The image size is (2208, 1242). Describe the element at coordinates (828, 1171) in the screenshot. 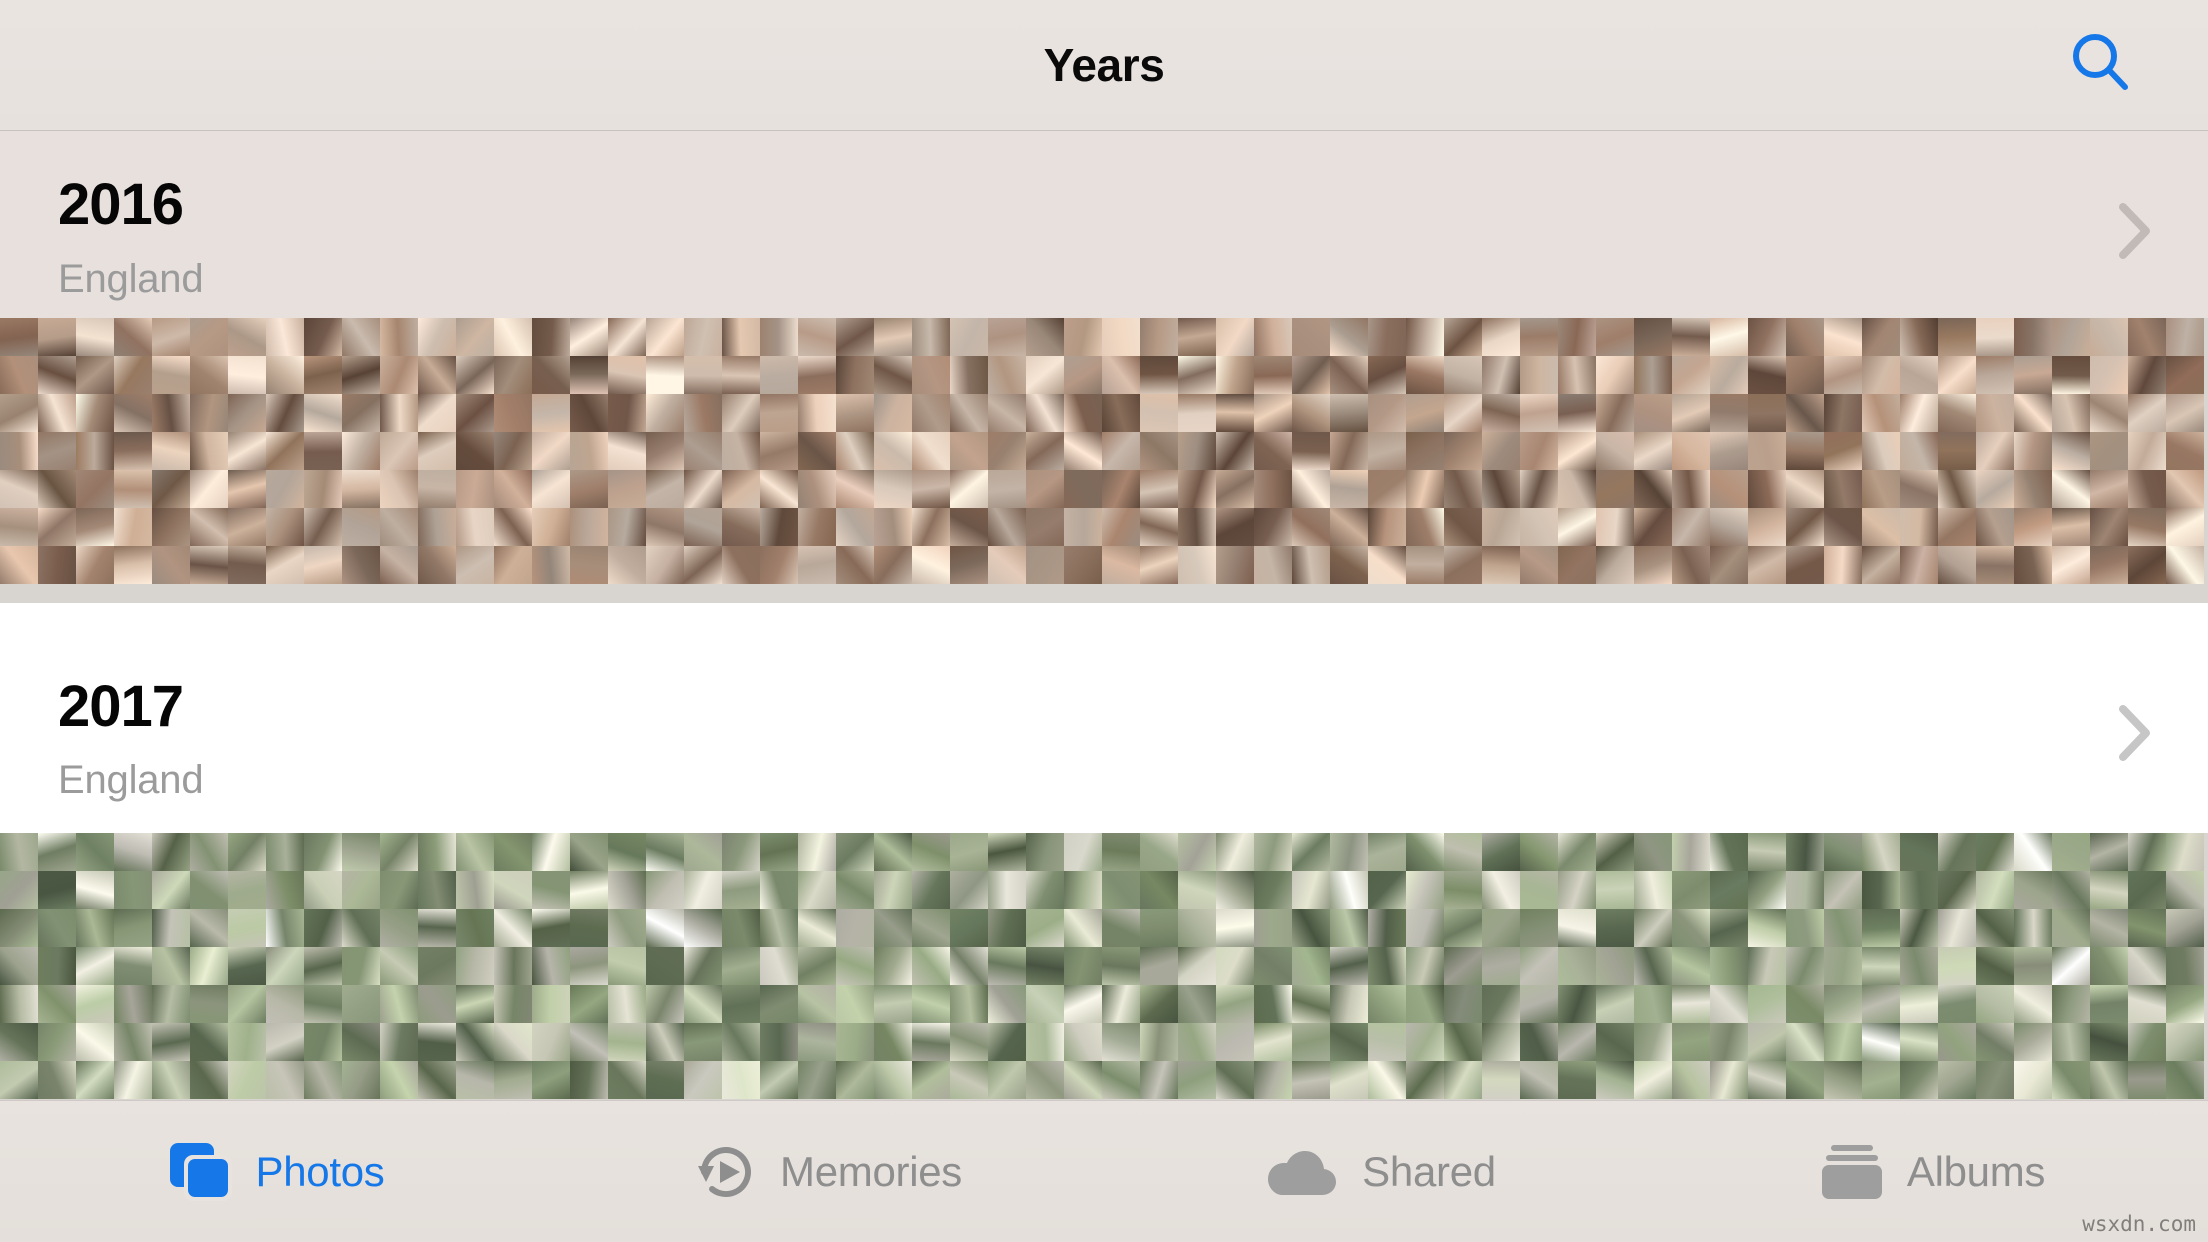

I see `tab-memories: Memories` at that location.